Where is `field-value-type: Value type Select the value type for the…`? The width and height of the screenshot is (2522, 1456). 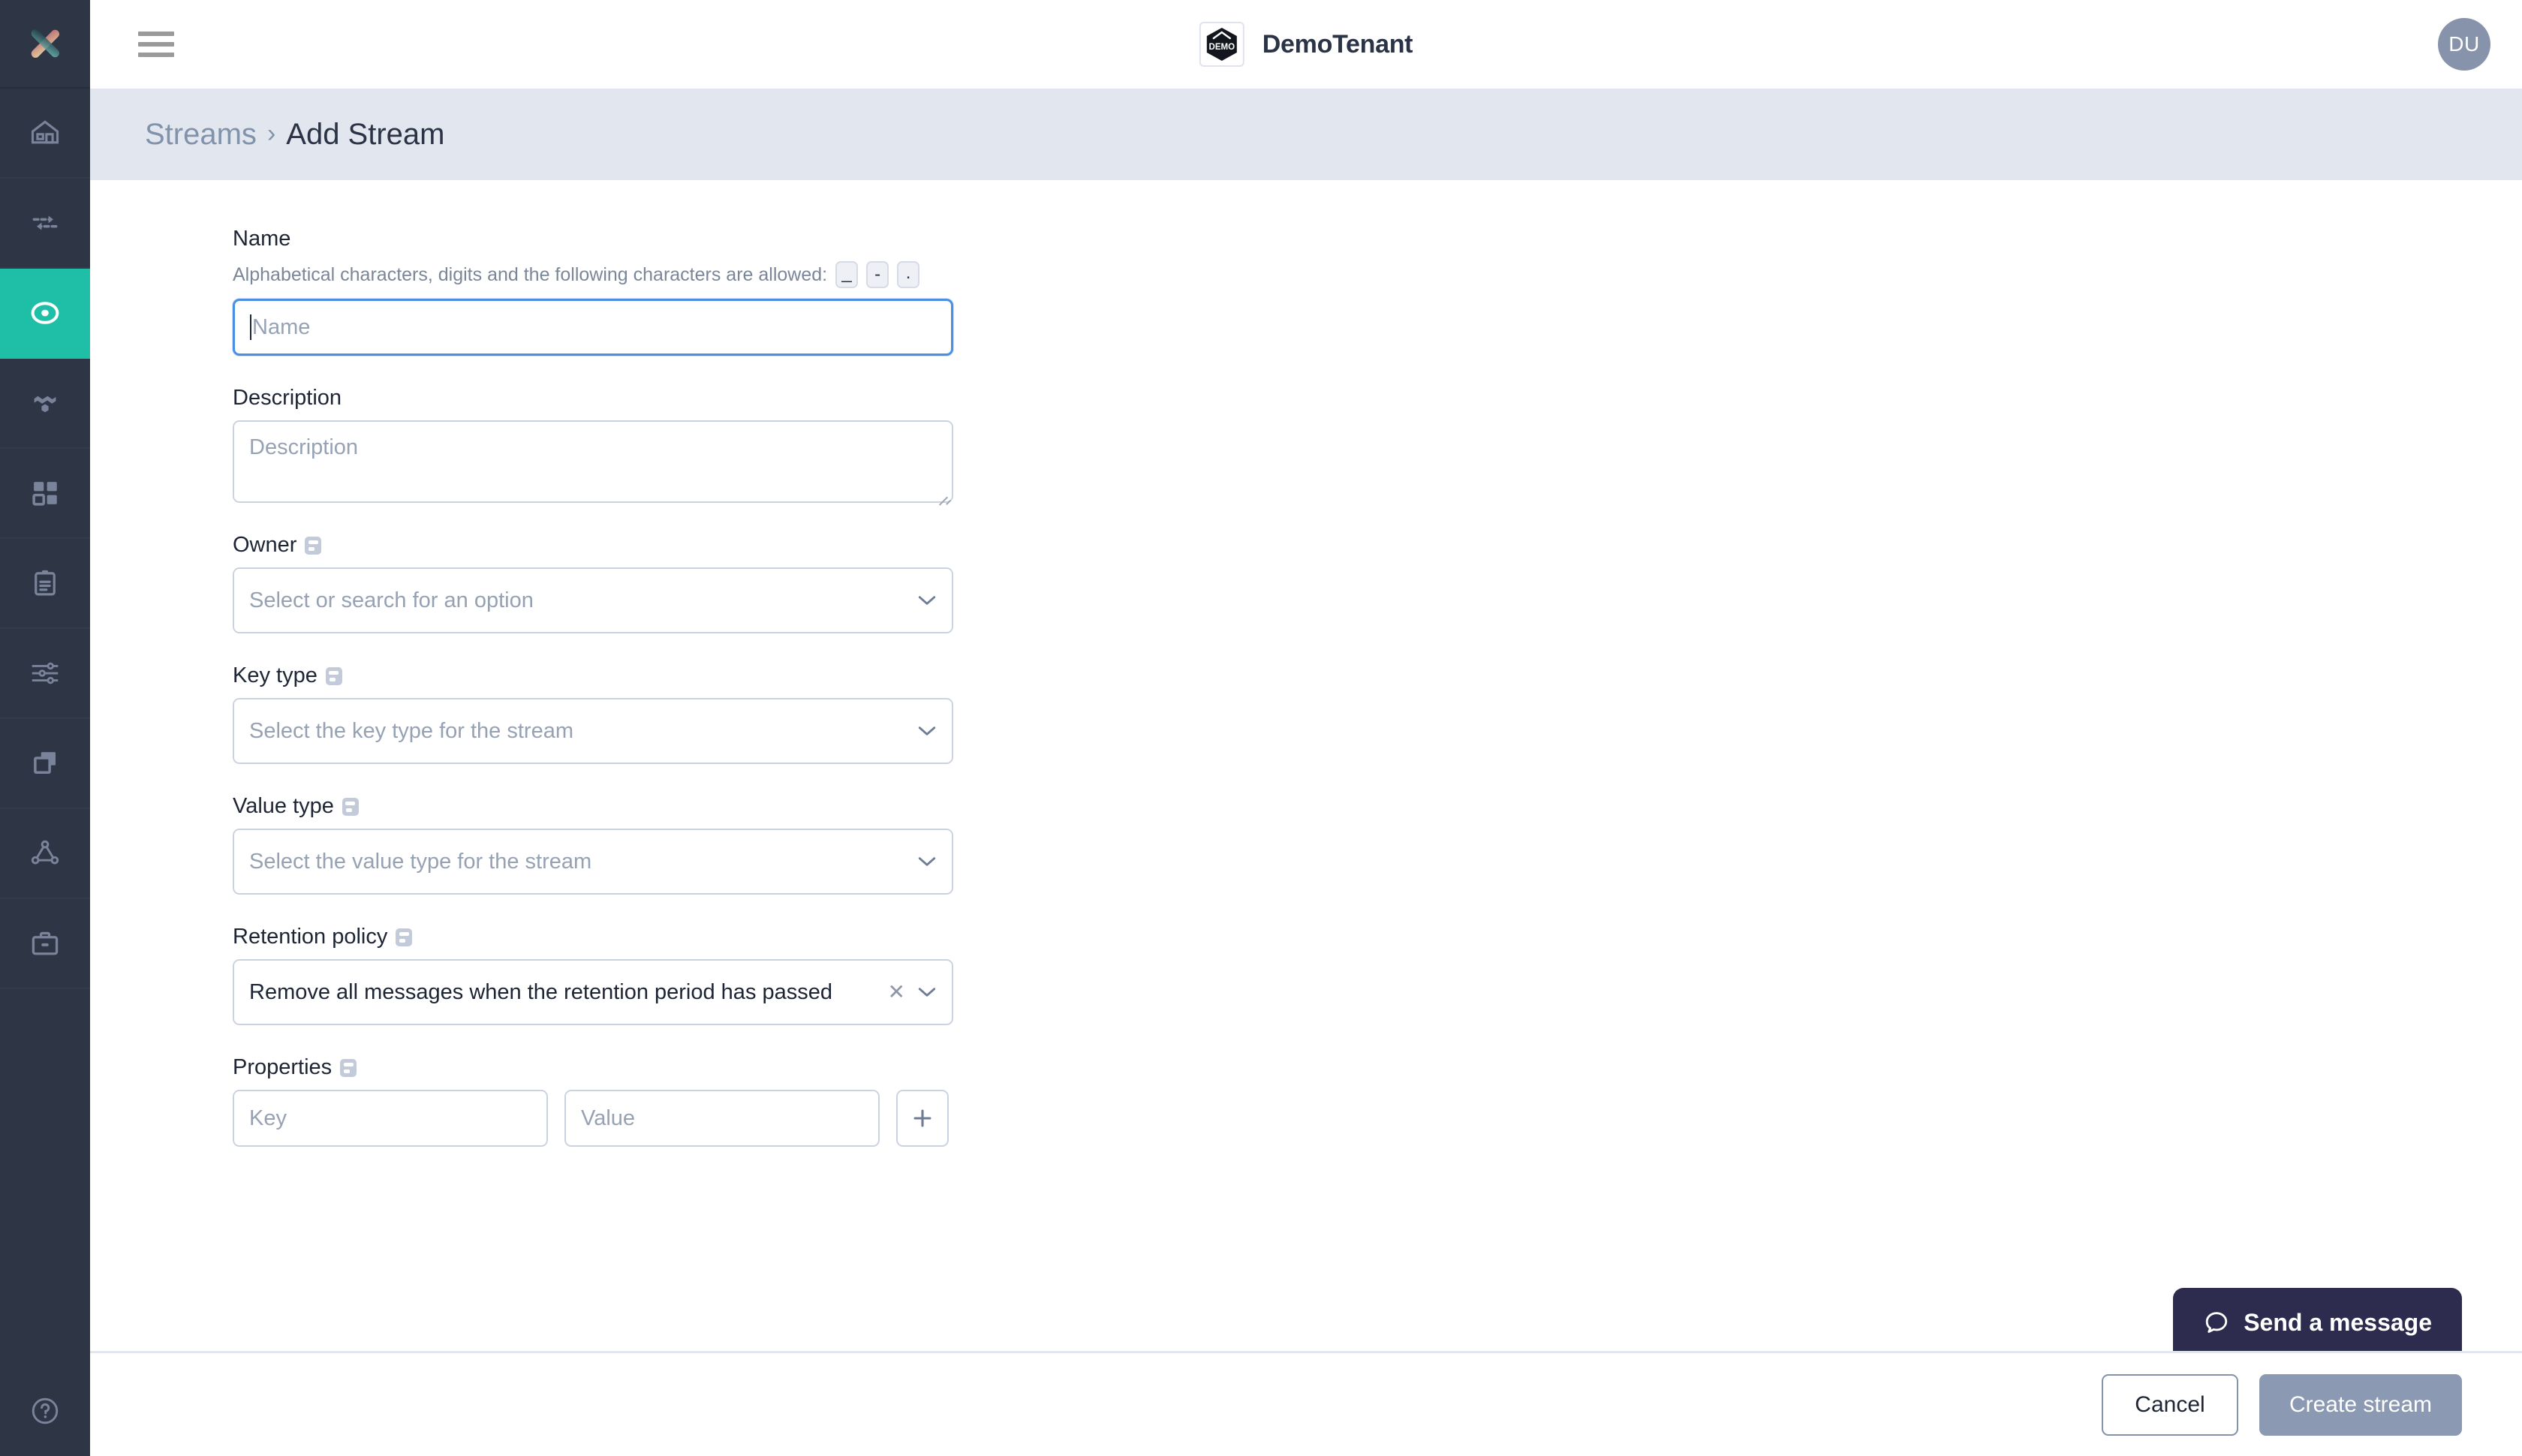
field-value-type: Value type Select the value type for the… is located at coordinates (1377, 844).